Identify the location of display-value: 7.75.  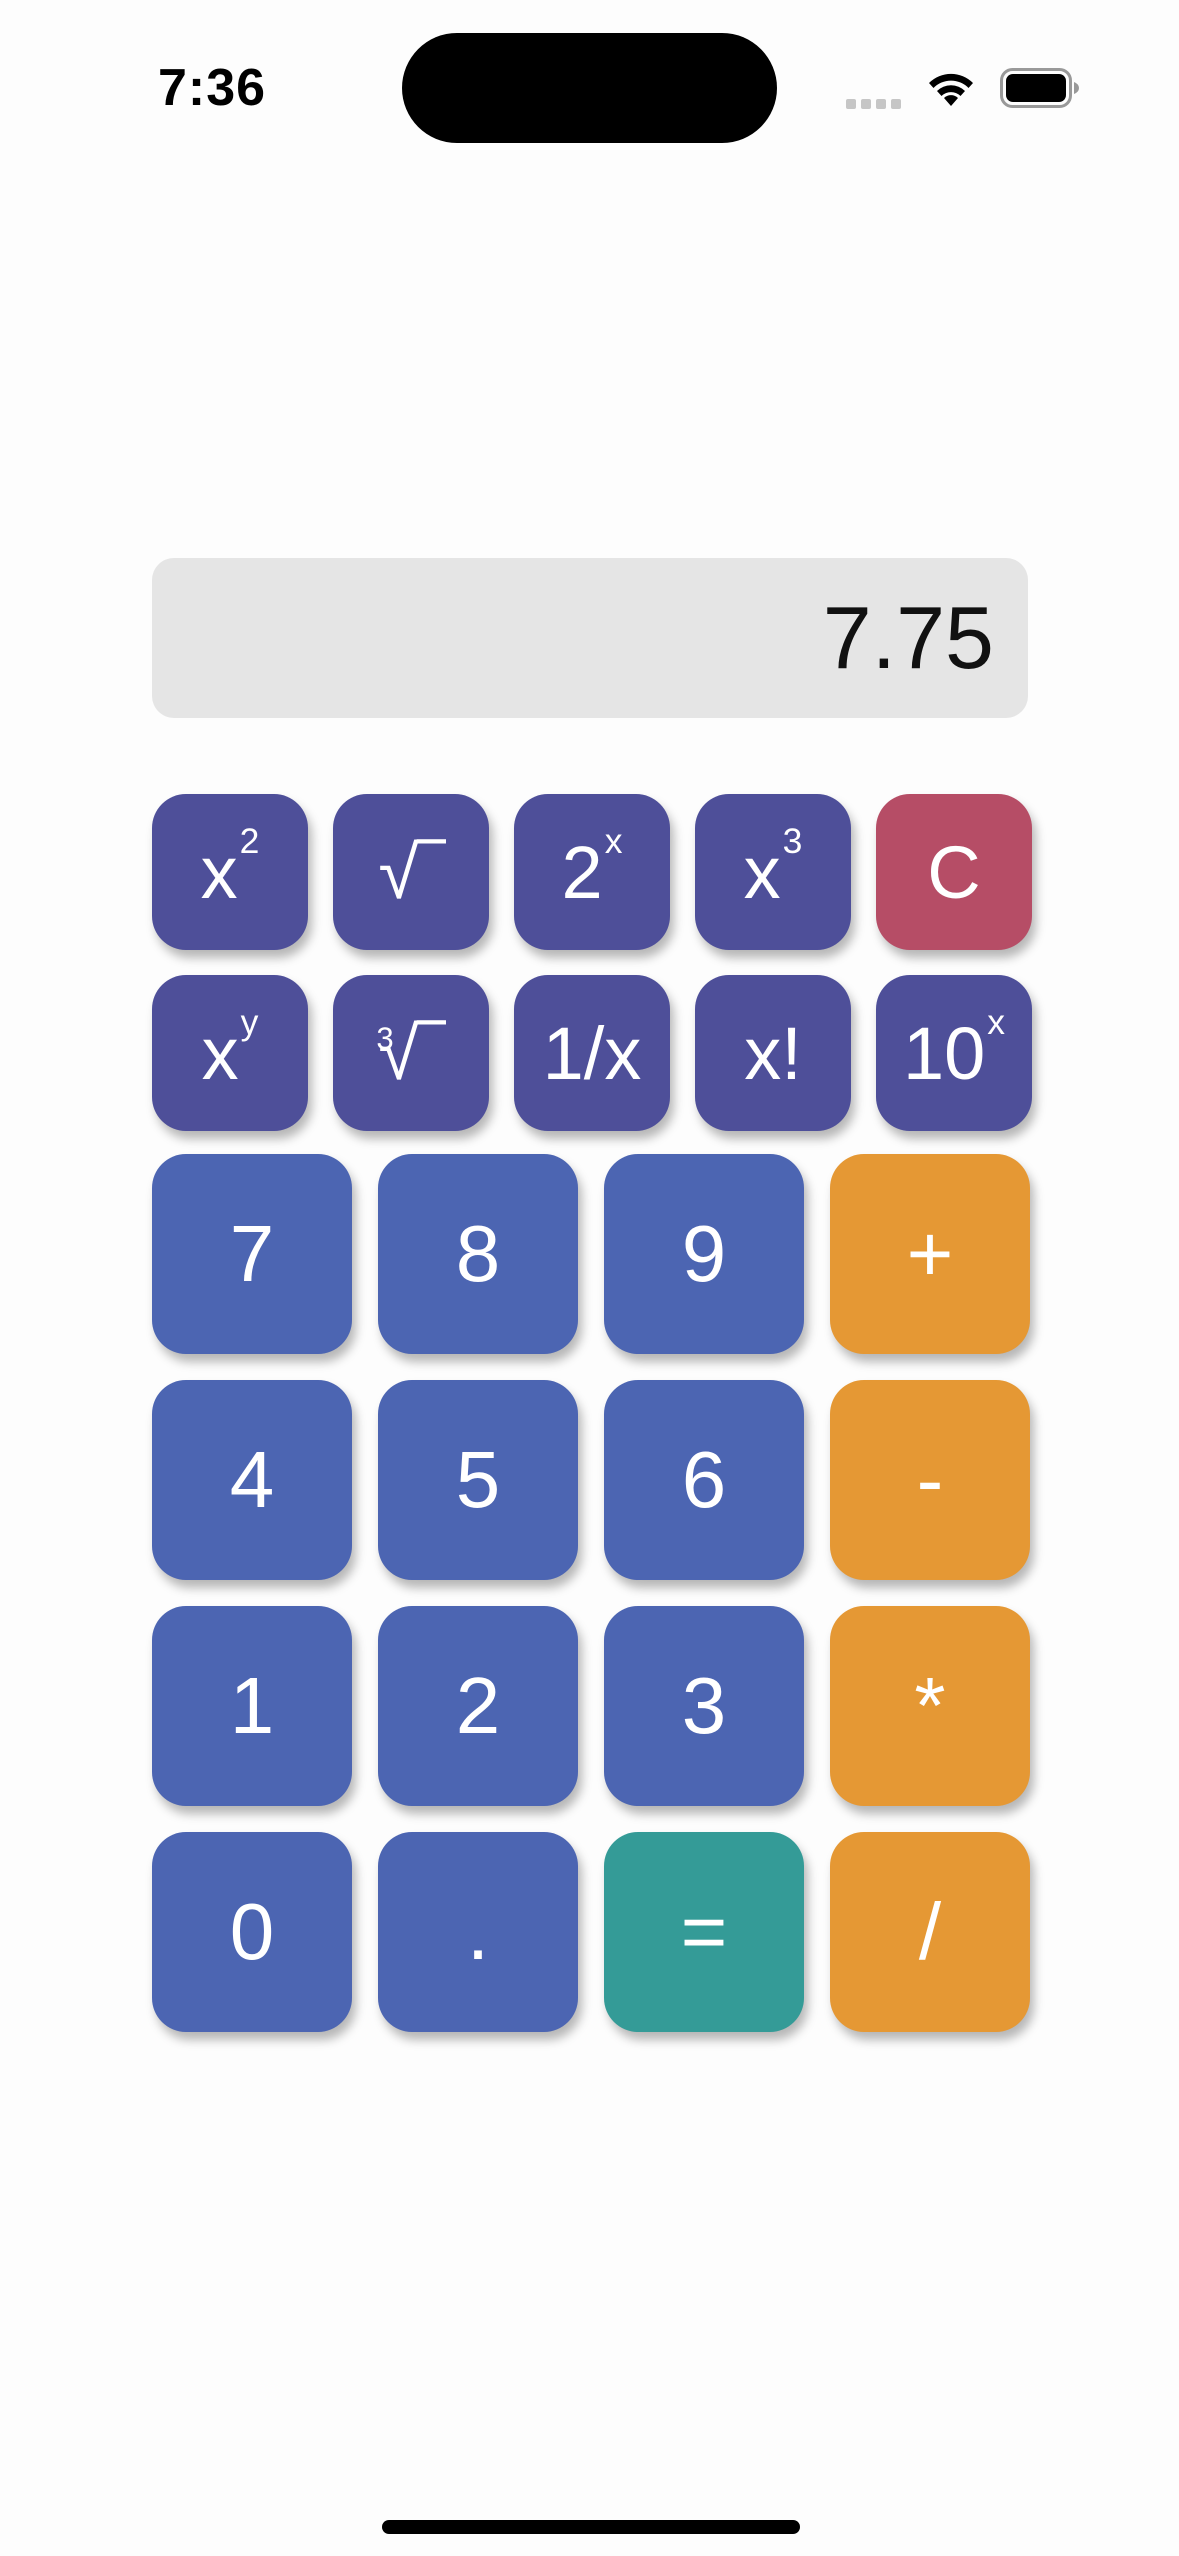
(908, 637).